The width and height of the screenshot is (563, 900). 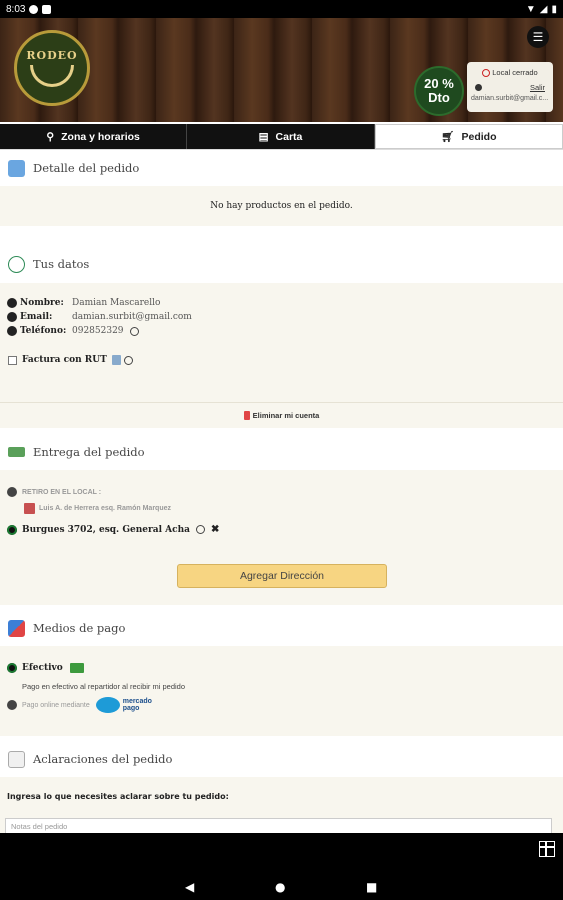 I want to click on cash-radio, so click(x=12, y=668).